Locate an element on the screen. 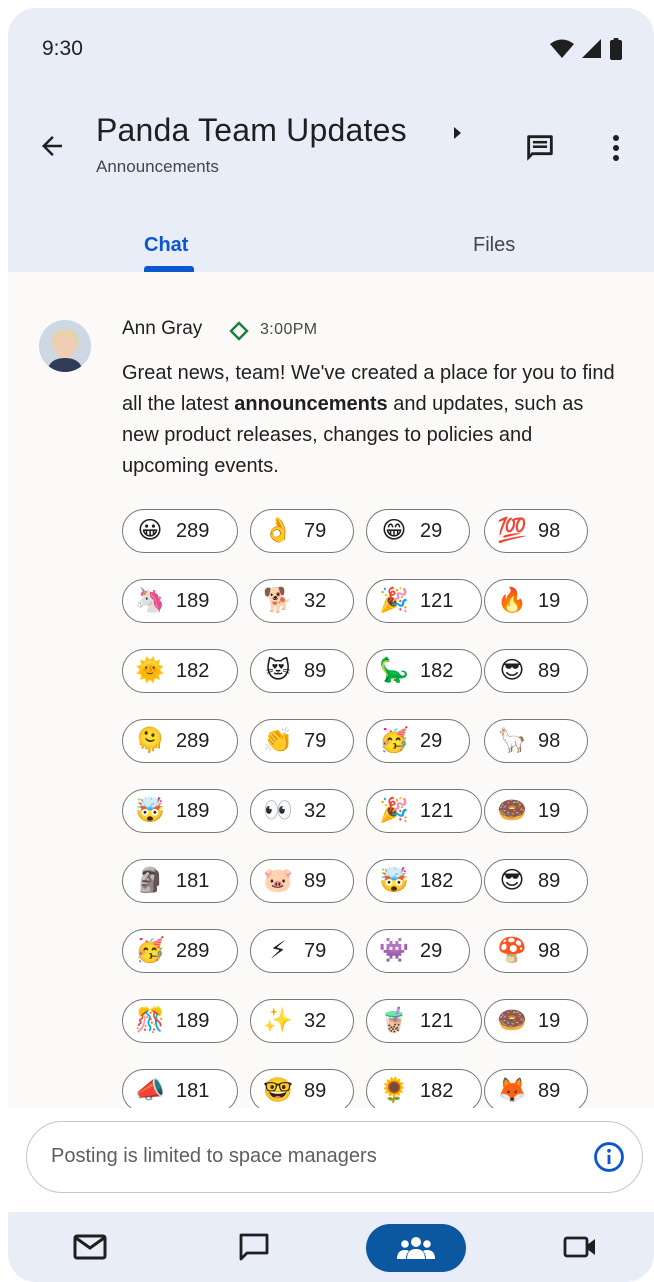 The image size is (654, 1282). reaction-chip: 🦄 189 is located at coordinates (180, 601).